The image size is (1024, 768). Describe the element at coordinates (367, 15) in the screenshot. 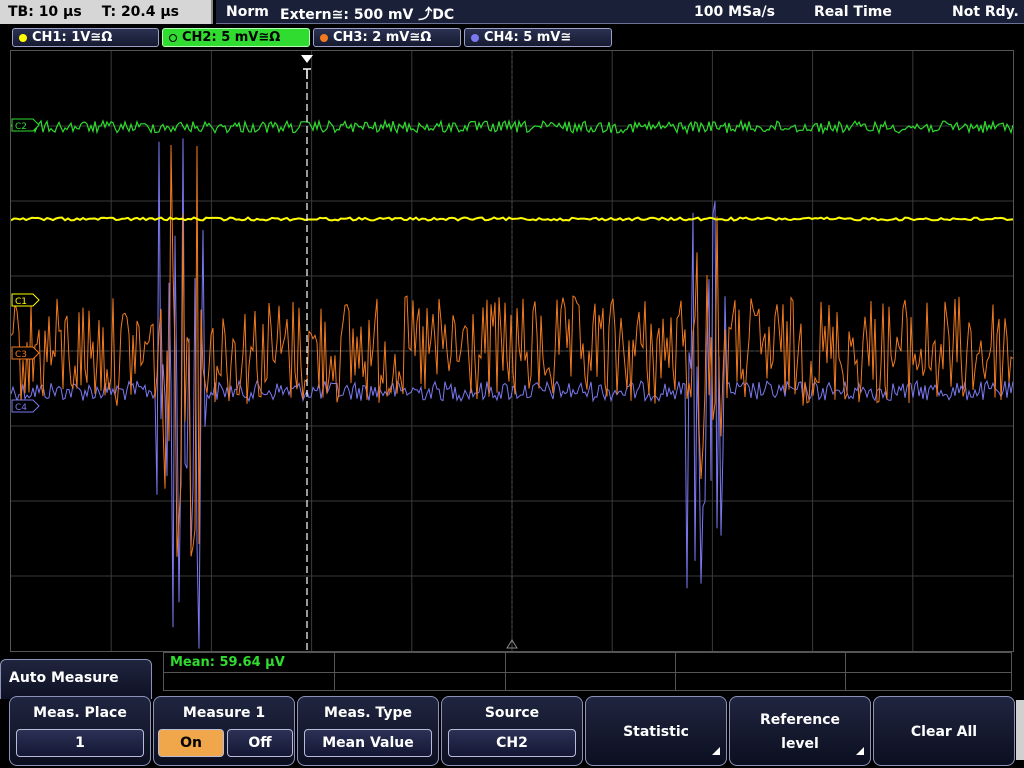

I see `trigger-source: Extern≅: 500 mV ⤴DC` at that location.